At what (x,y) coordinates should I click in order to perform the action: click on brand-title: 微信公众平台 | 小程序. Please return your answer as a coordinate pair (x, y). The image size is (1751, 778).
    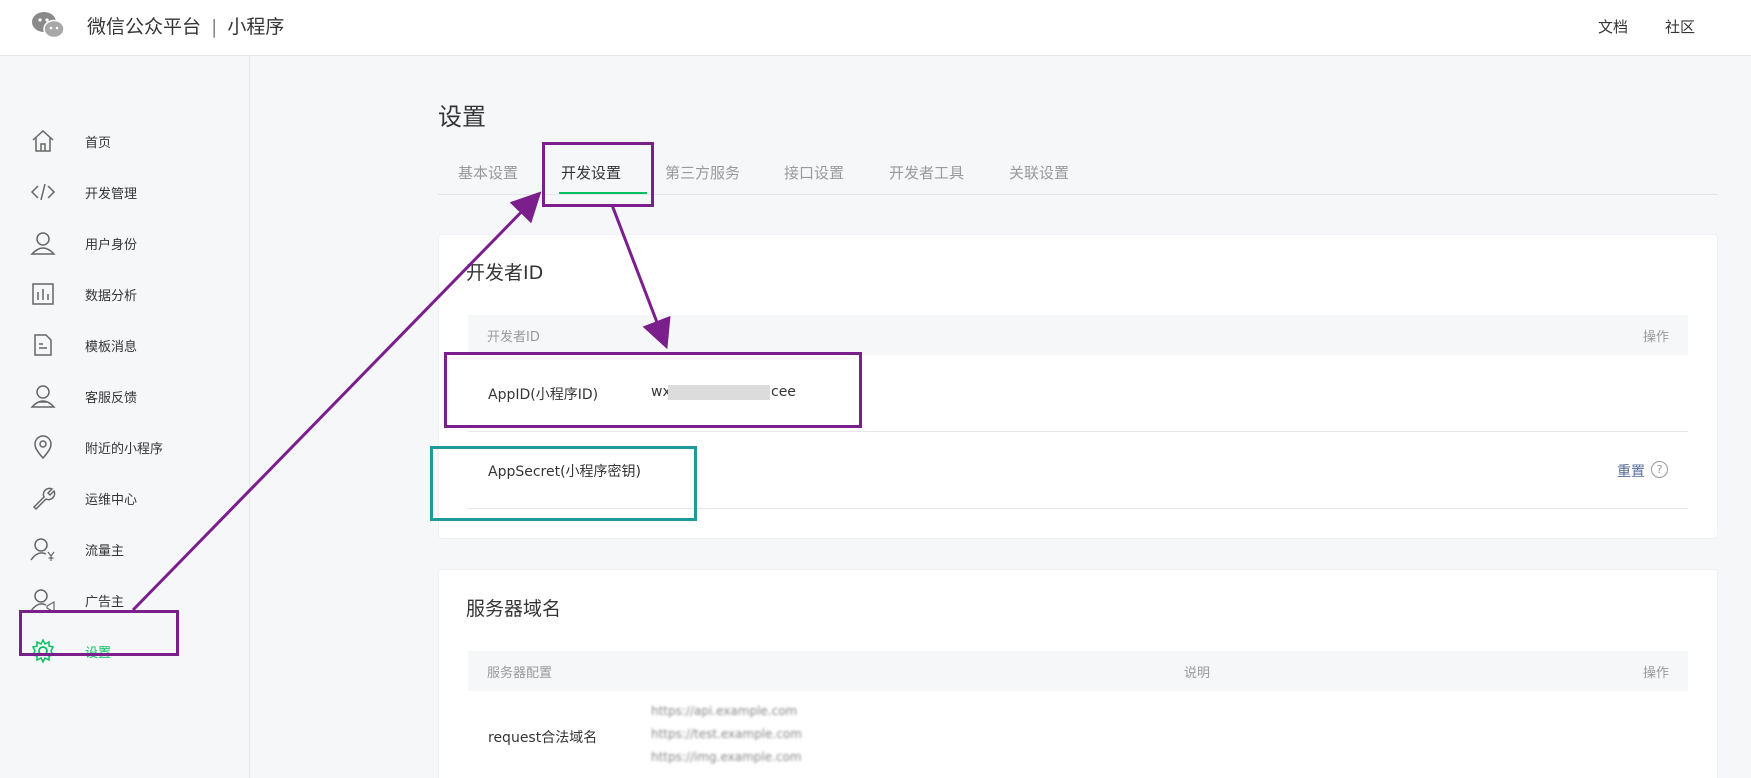
    Looking at the image, I should click on (185, 25).